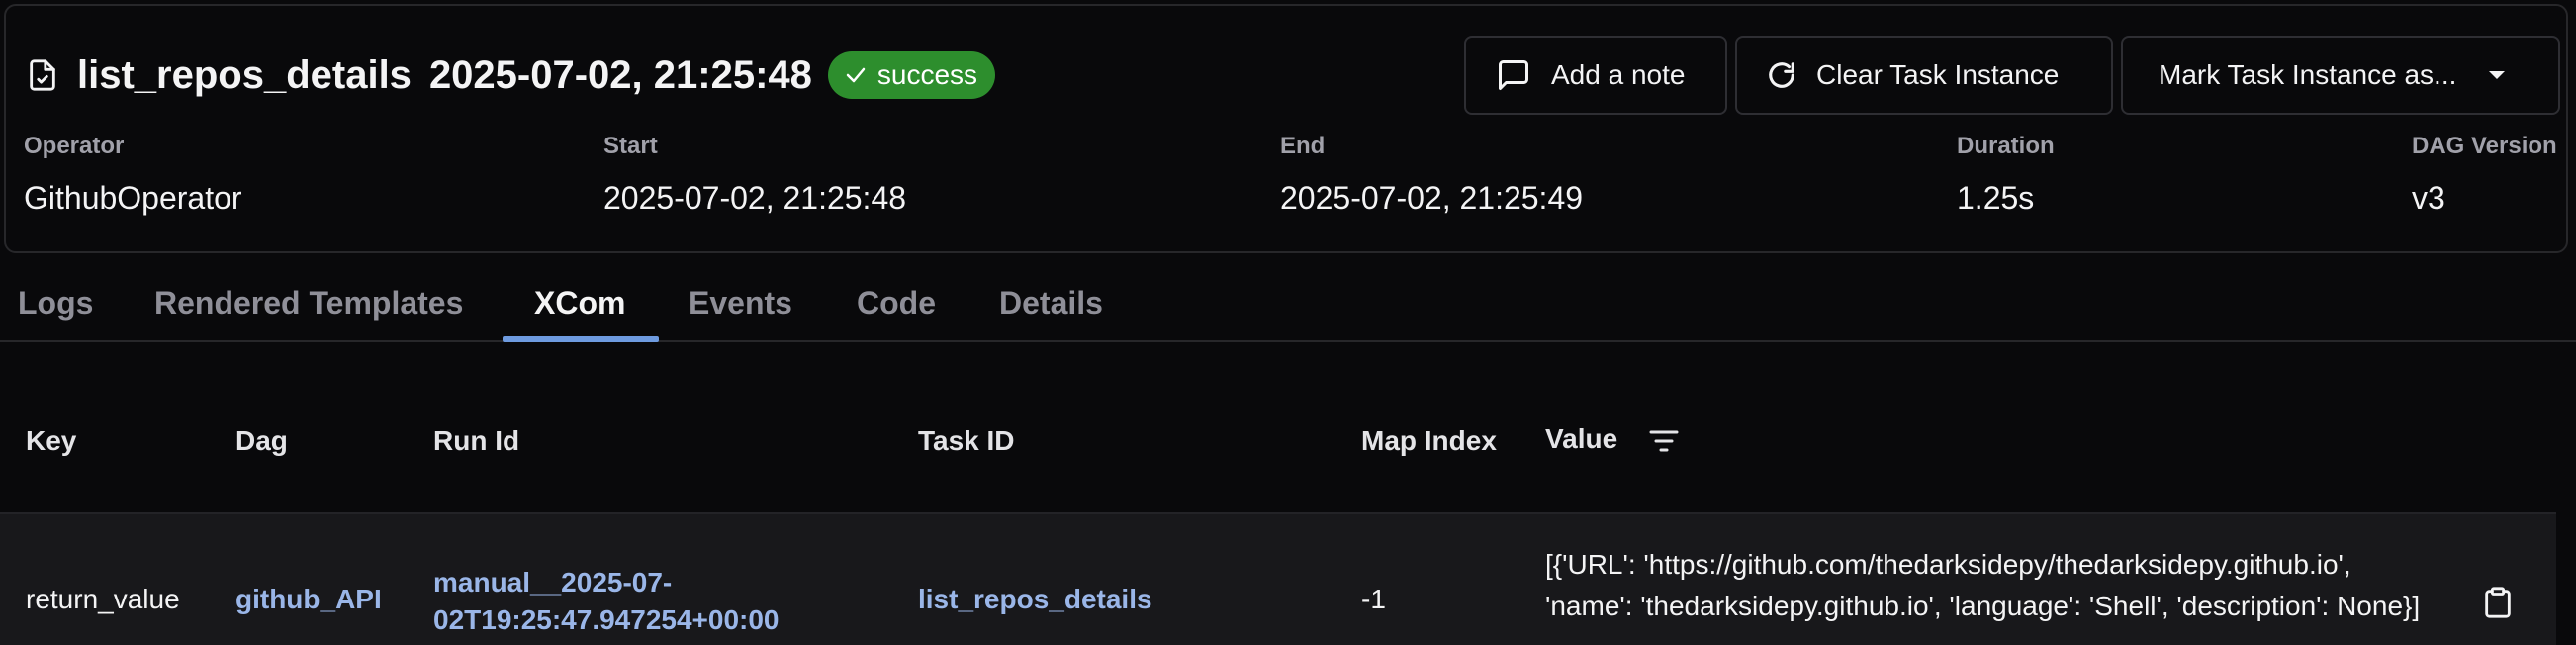 This screenshot has width=2576, height=645. Describe the element at coordinates (1619, 74) in the screenshot. I see `add-note-label: Add a note` at that location.